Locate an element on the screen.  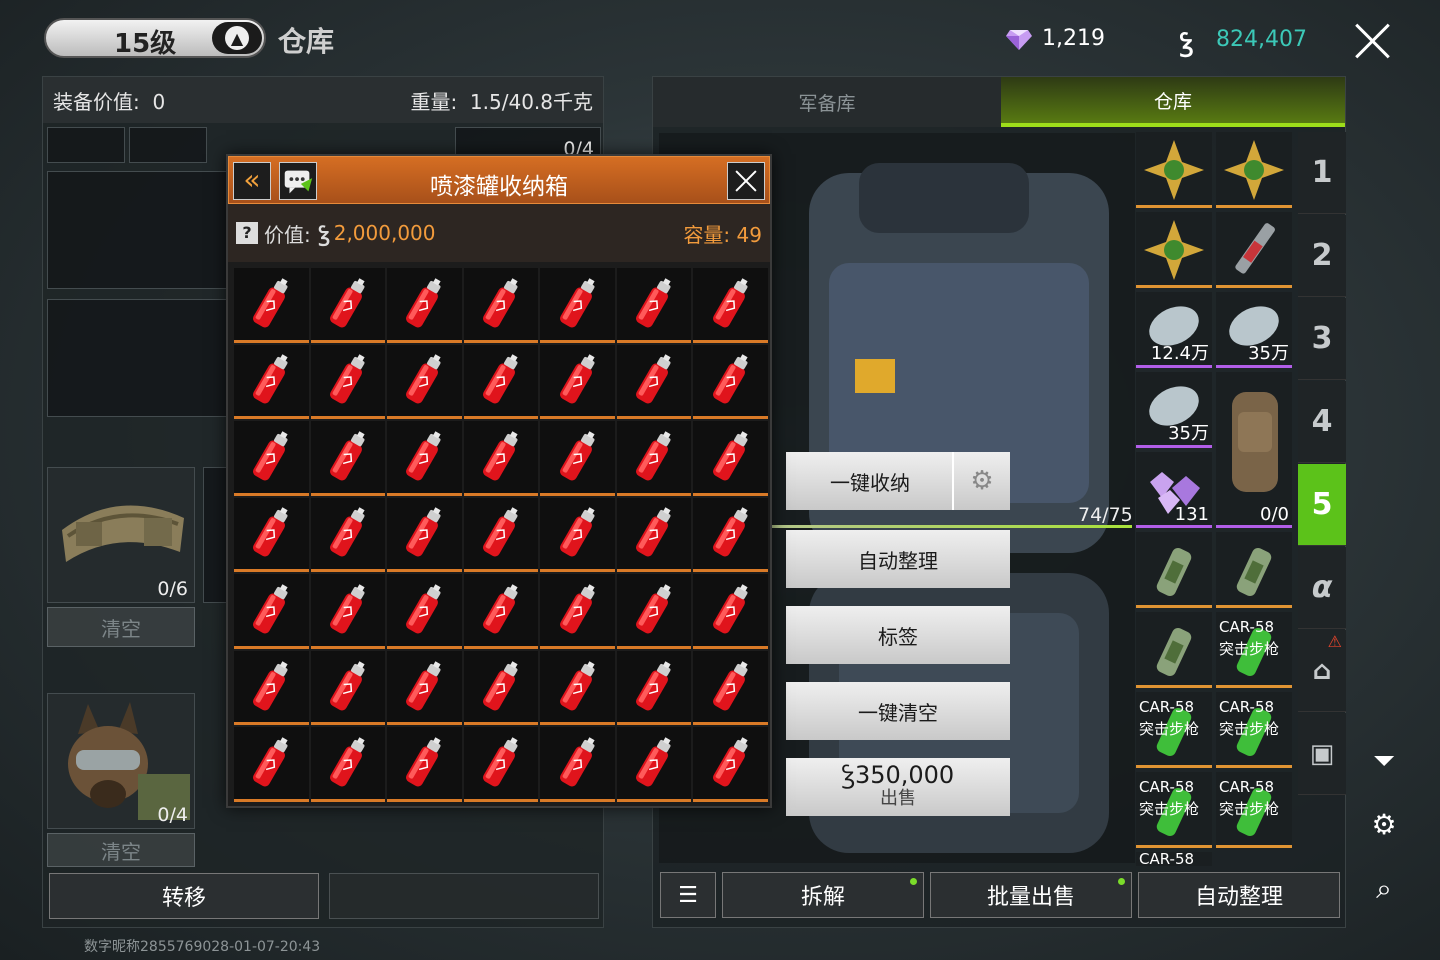
quick-store-button: 一键收纳 ⚙ is located at coordinates (898, 481).